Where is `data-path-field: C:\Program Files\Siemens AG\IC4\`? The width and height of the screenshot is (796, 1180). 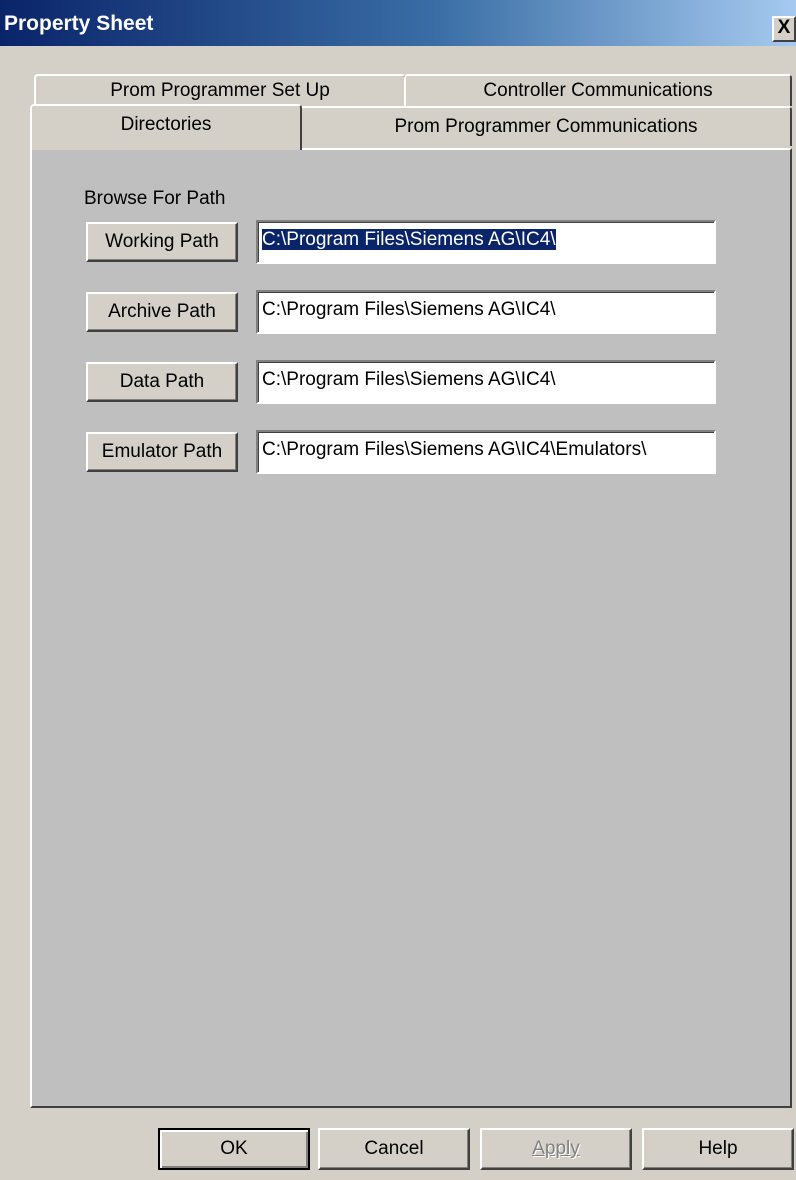
data-path-field: C:\Program Files\Siemens AG\IC4\ is located at coordinates (486, 382).